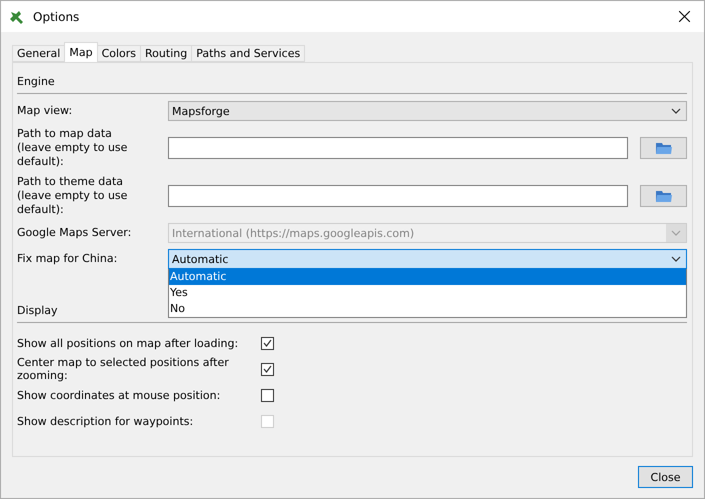 The width and height of the screenshot is (705, 499). I want to click on field-label: Map view:, so click(45, 111).